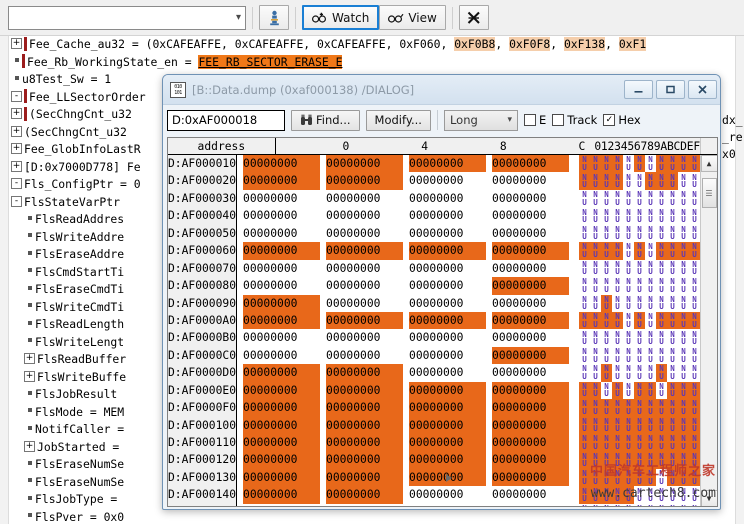  I want to click on close-button, so click(702, 89).